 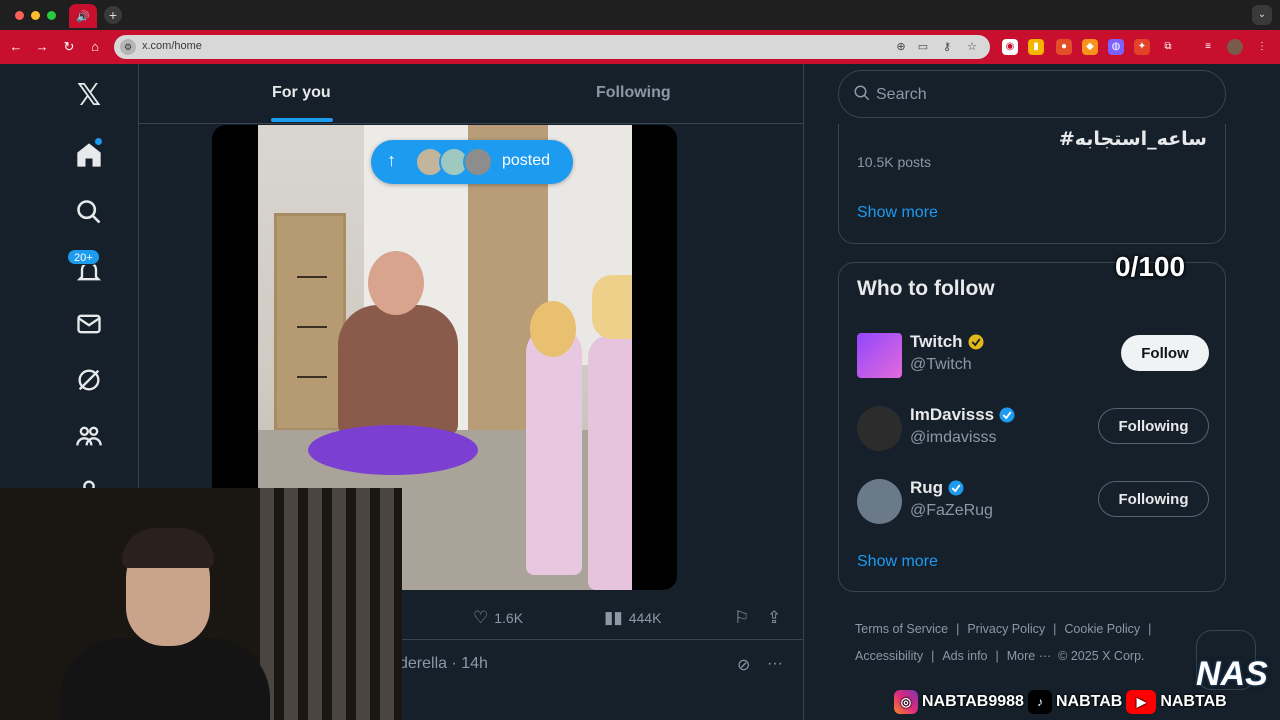 I want to click on home-unread-dot, so click(x=98, y=141).